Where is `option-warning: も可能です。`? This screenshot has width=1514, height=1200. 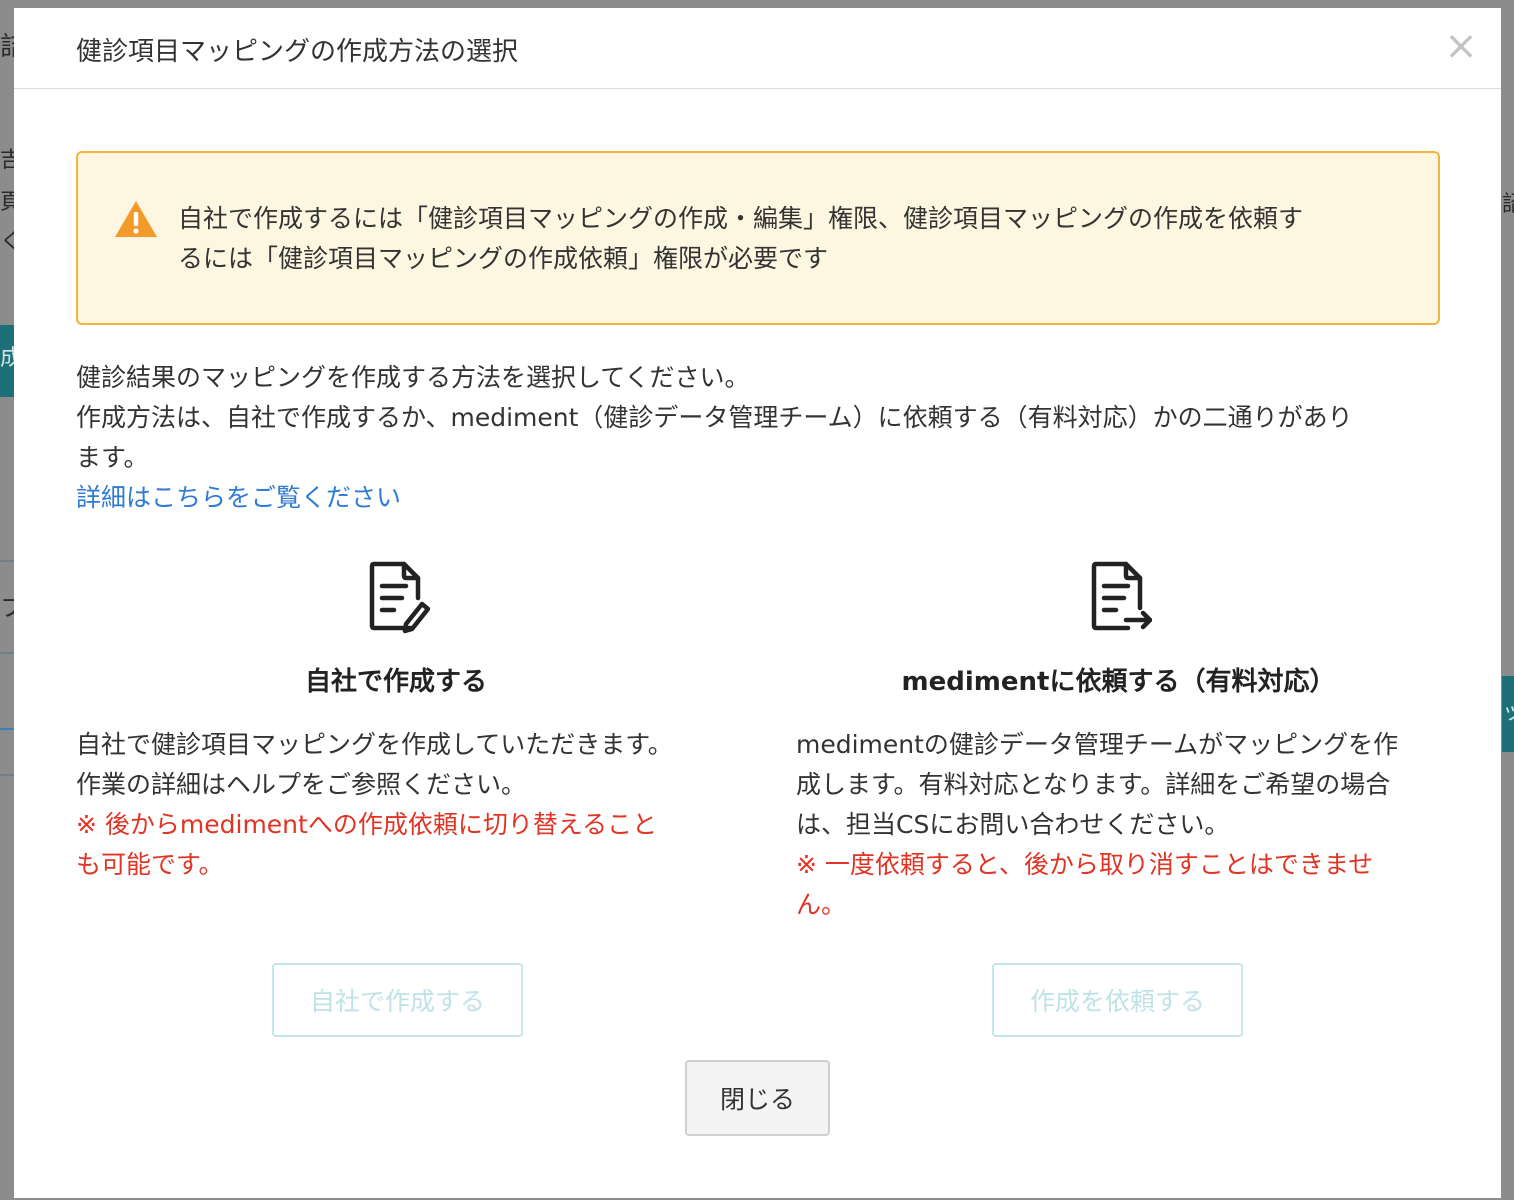
option-warning: も可能です。 is located at coordinates (150, 864).